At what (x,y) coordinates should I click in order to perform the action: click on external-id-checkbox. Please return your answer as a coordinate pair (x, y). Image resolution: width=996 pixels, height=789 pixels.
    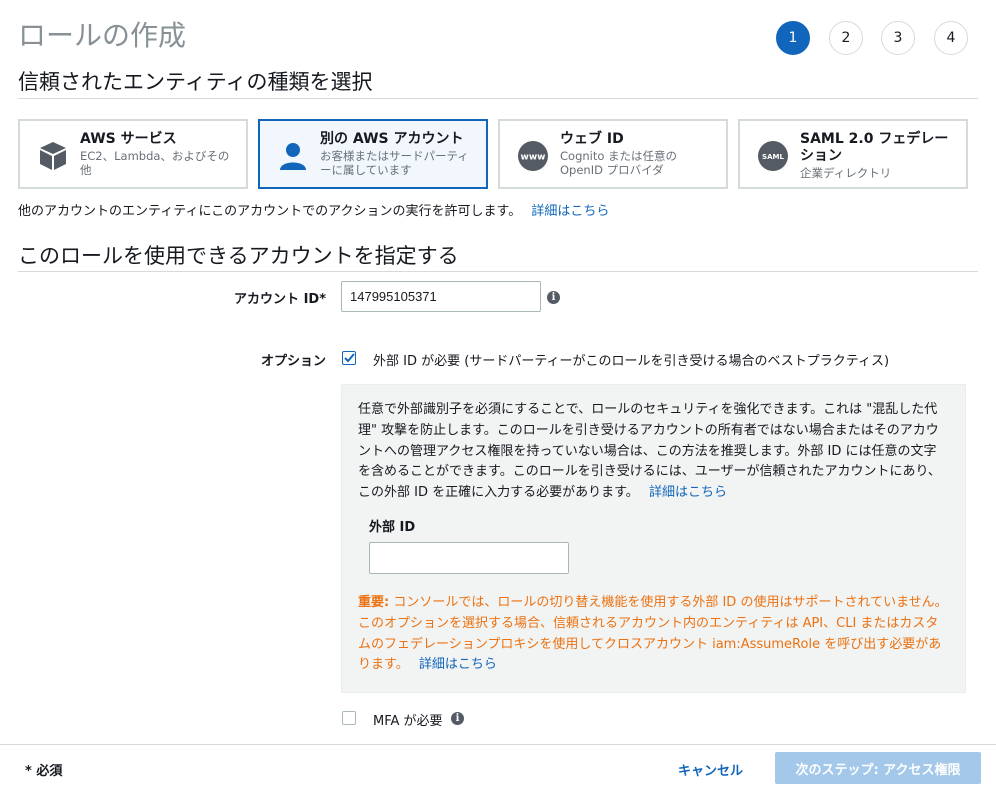
    Looking at the image, I should click on (349, 358).